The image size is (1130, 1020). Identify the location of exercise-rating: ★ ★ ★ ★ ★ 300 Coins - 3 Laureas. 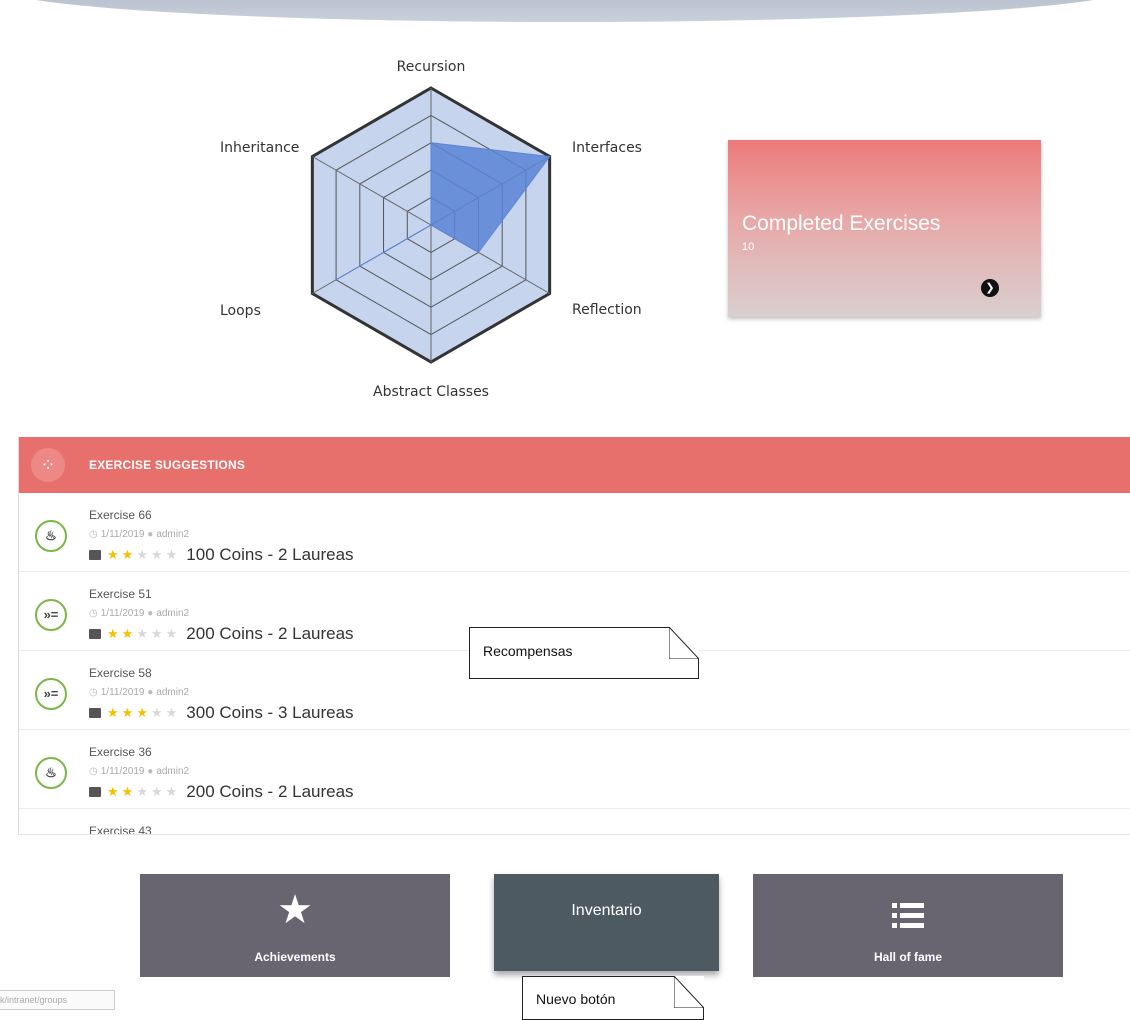
(221, 713).